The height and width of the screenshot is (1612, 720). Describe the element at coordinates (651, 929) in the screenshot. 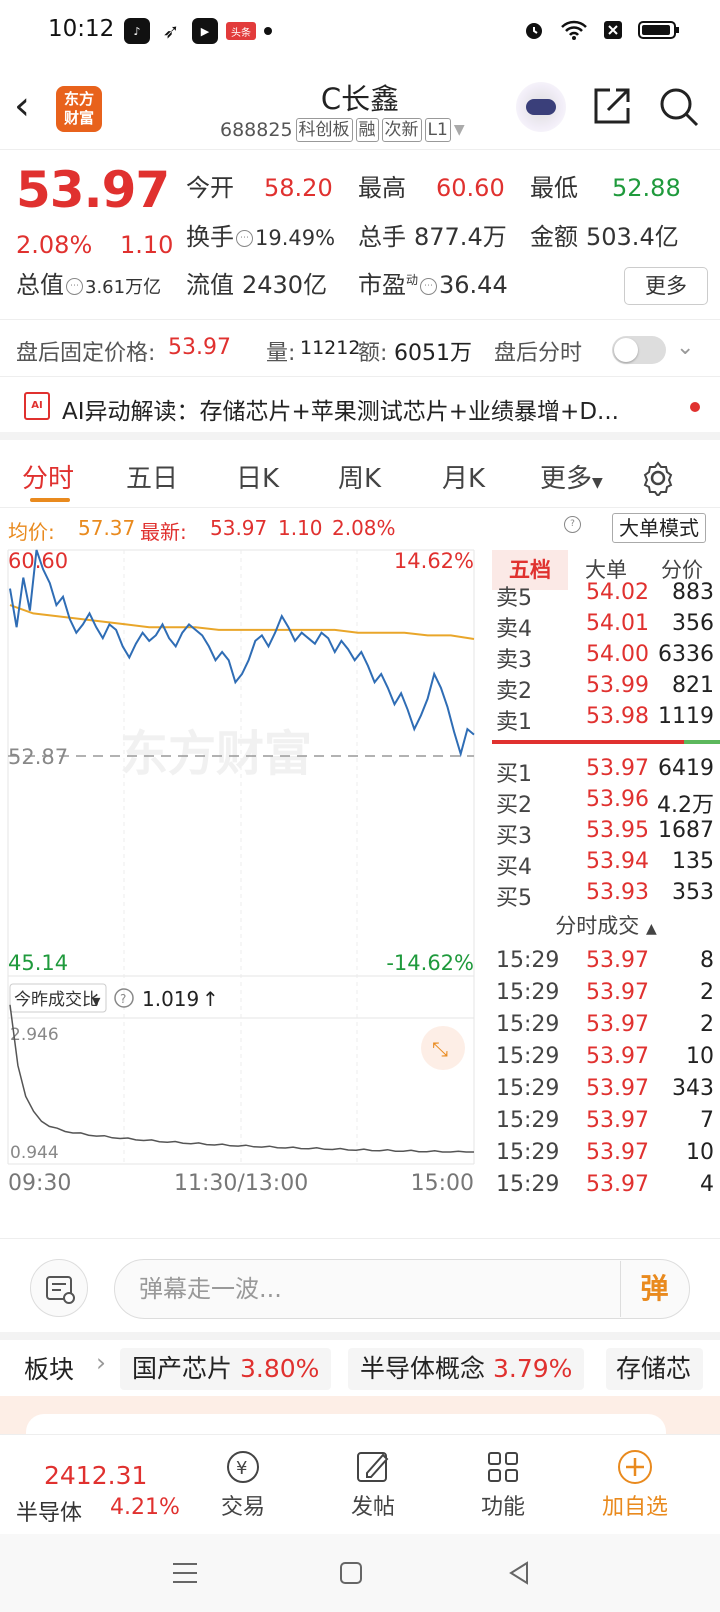

I see `caret-up-icon: ▲` at that location.